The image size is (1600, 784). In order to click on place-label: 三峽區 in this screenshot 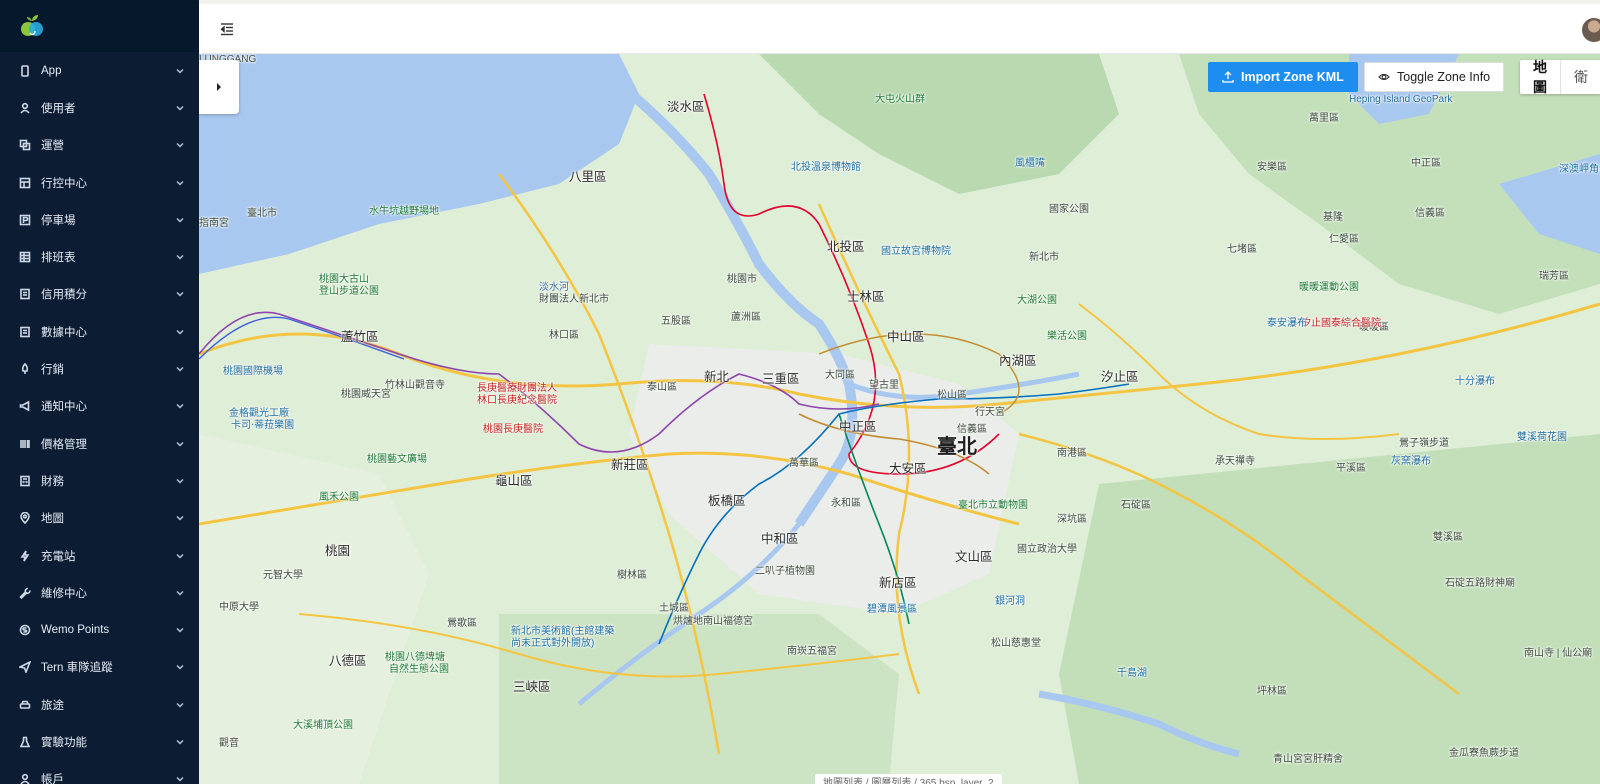, I will do `click(532, 687)`.